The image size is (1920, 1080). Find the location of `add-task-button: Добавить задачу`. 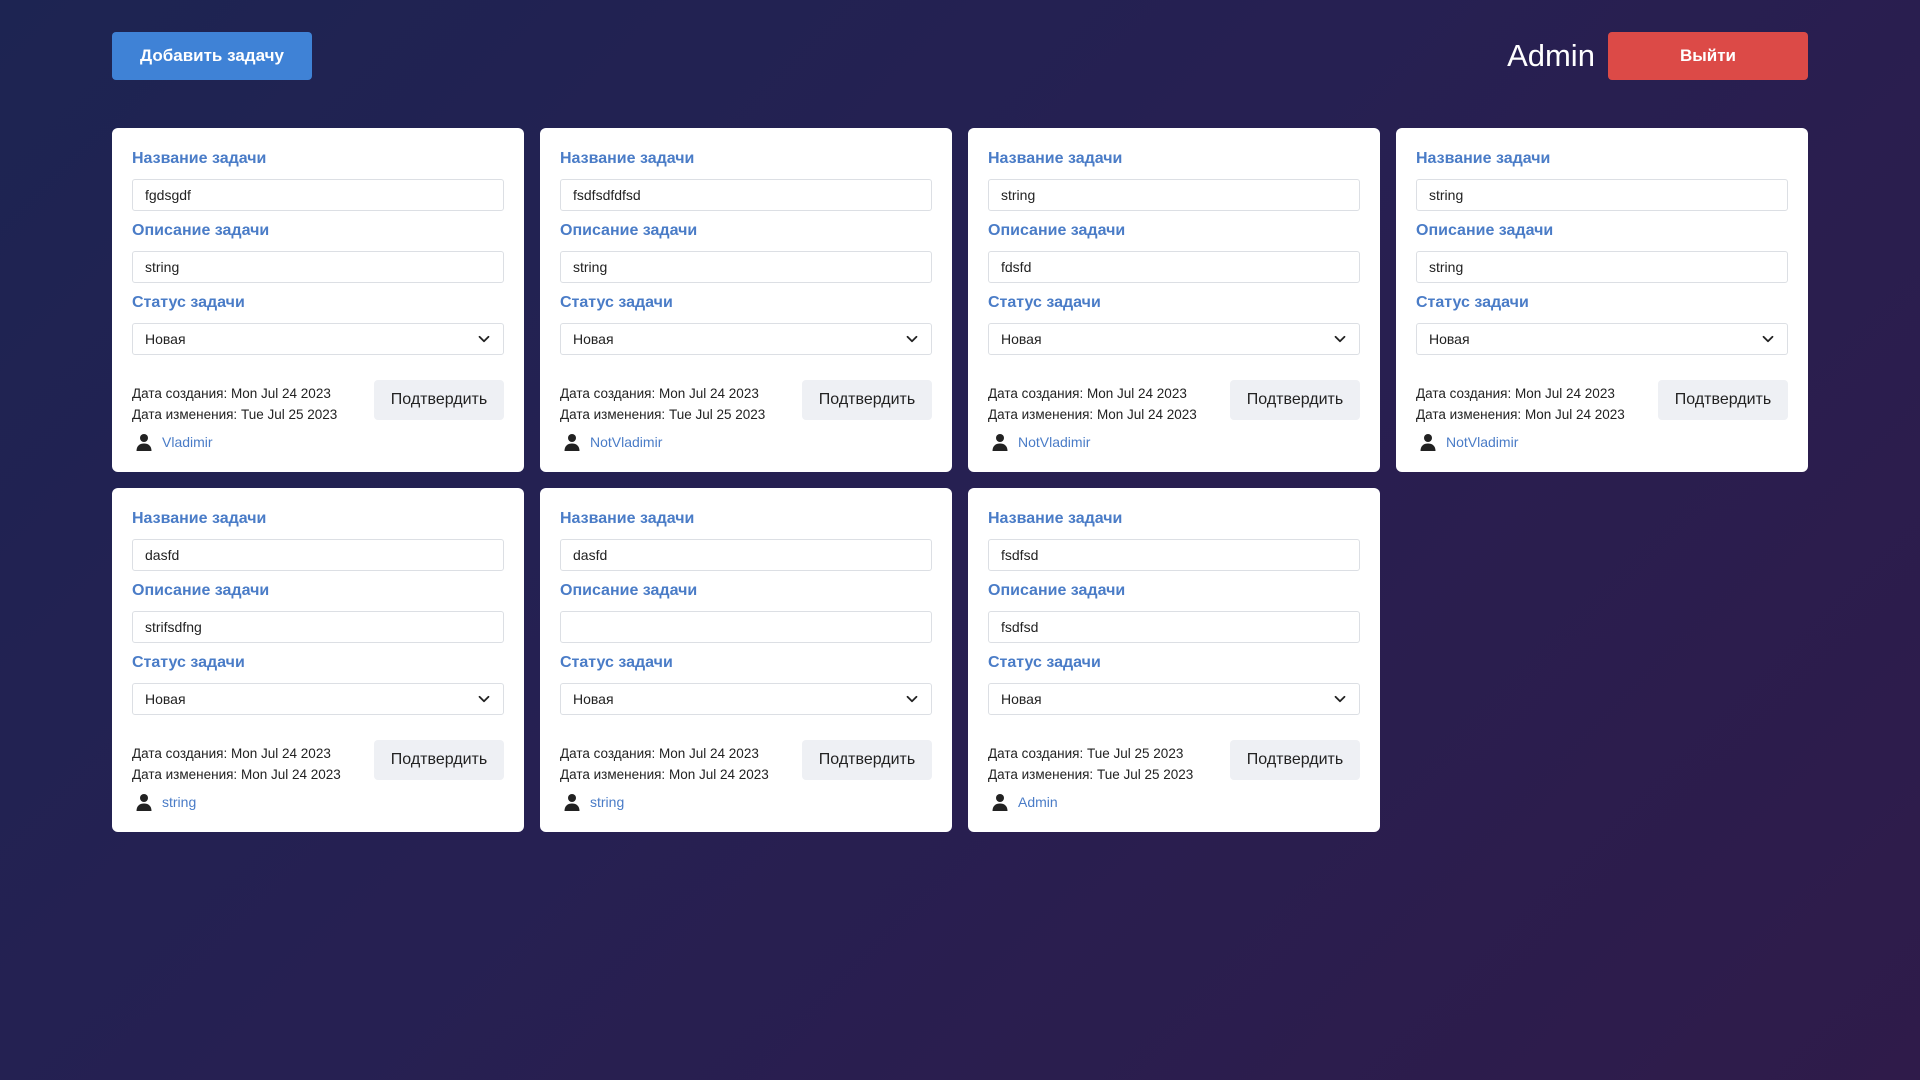

add-task-button: Добавить задачу is located at coordinates (212, 56).